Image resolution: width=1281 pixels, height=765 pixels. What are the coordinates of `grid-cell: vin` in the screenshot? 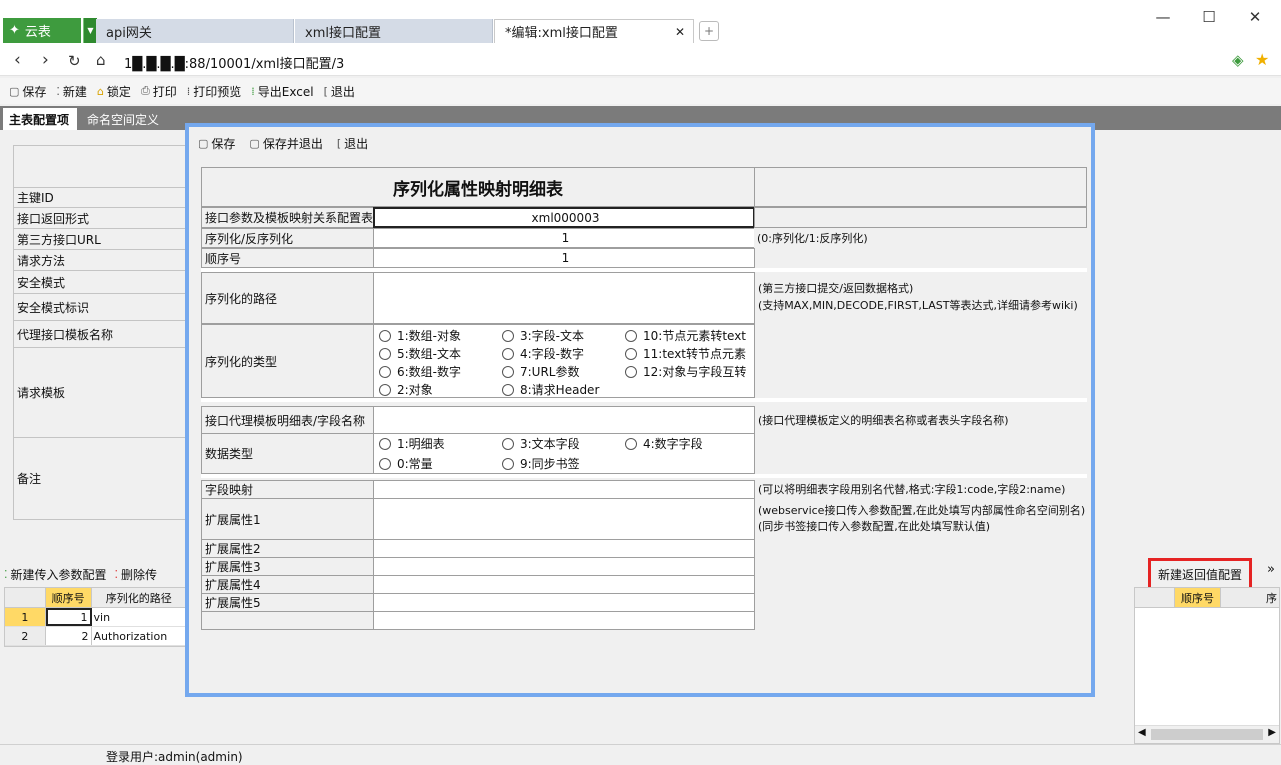 It's located at (139, 617).